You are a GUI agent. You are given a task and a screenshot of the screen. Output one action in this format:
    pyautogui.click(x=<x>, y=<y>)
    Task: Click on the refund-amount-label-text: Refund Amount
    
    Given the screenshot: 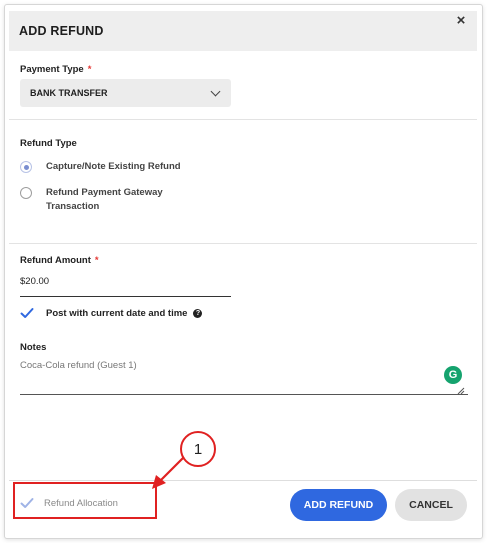 What is the action you would take?
    pyautogui.click(x=55, y=260)
    